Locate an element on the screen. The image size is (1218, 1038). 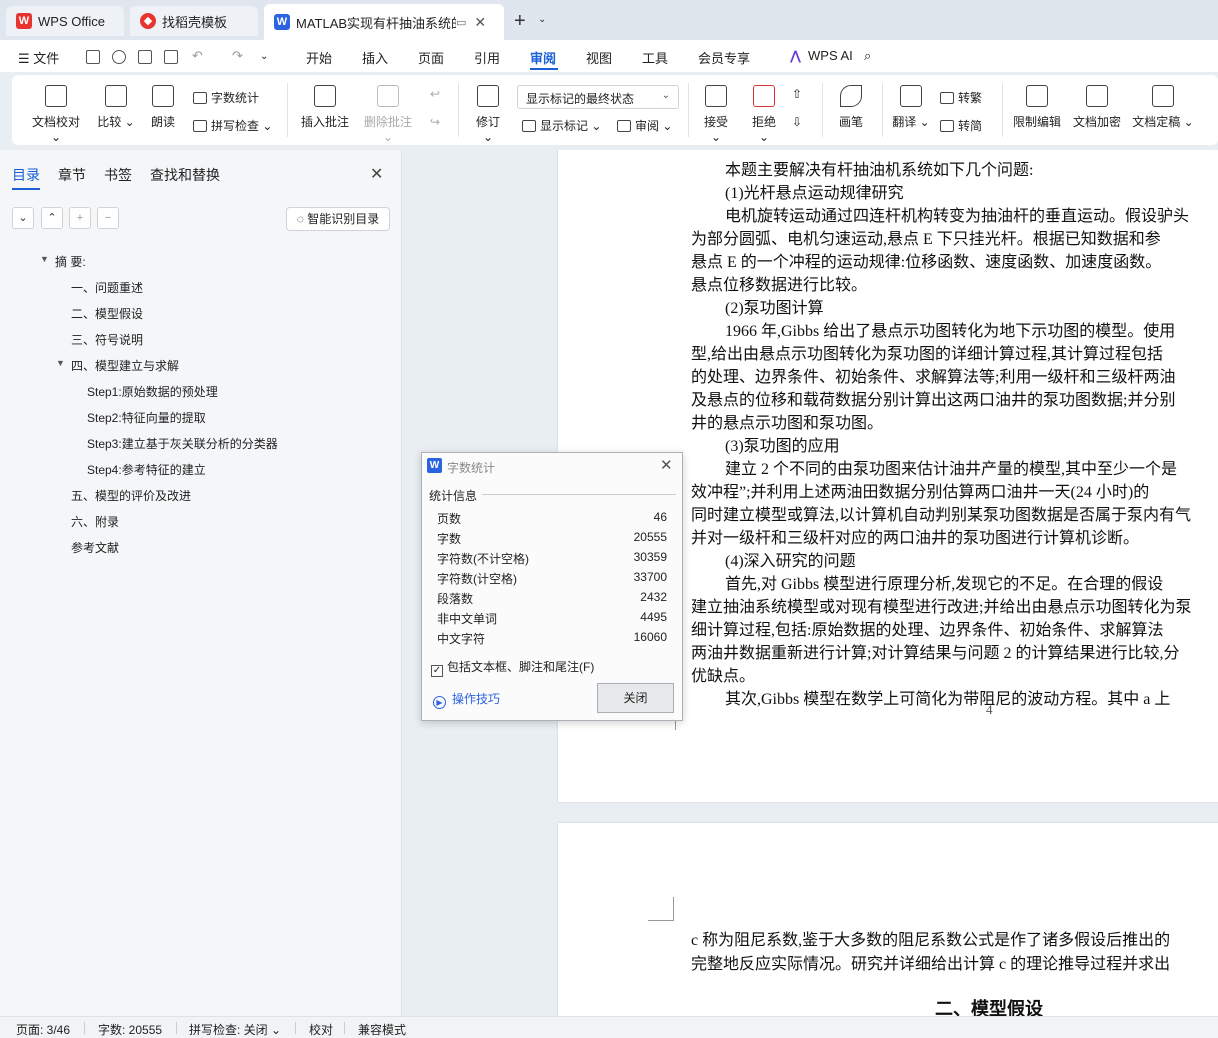
next-change-icon: ⇩ is located at coordinates (797, 122).